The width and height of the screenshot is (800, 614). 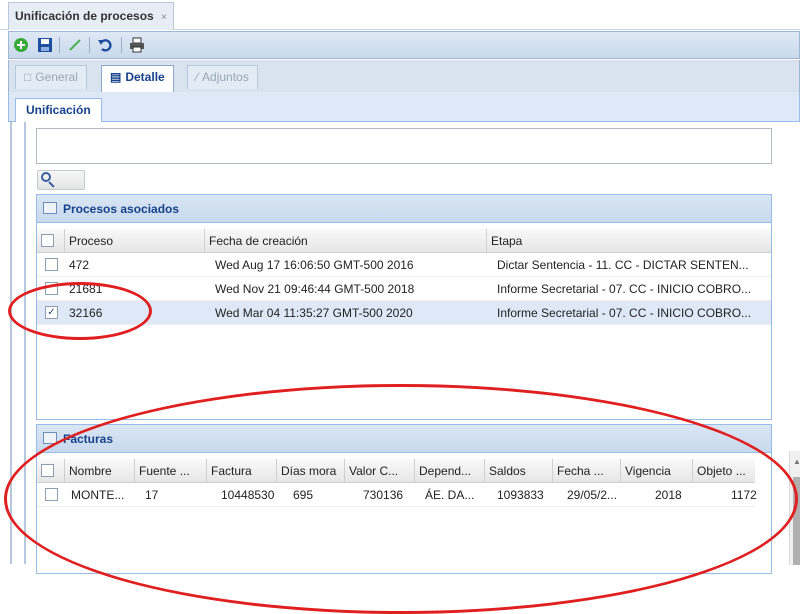 What do you see at coordinates (21, 45) in the screenshot?
I see `add-icon` at bounding box center [21, 45].